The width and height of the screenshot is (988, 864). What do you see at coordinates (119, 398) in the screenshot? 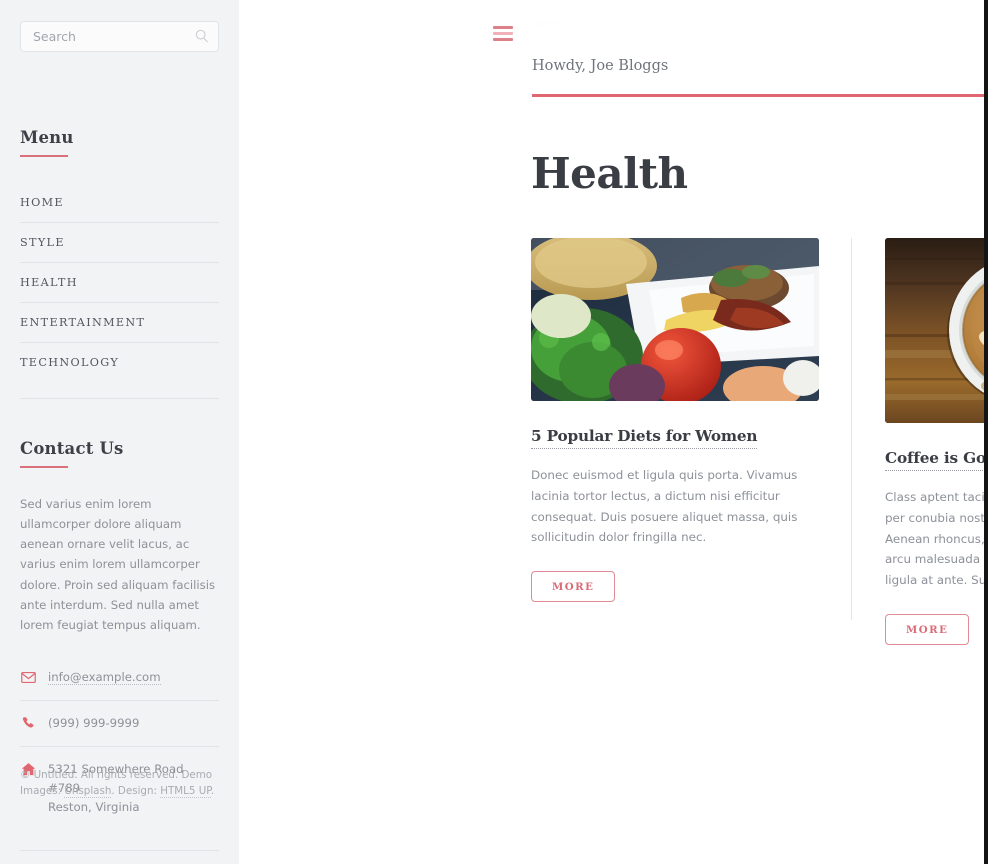
I see `menu-divider` at bounding box center [119, 398].